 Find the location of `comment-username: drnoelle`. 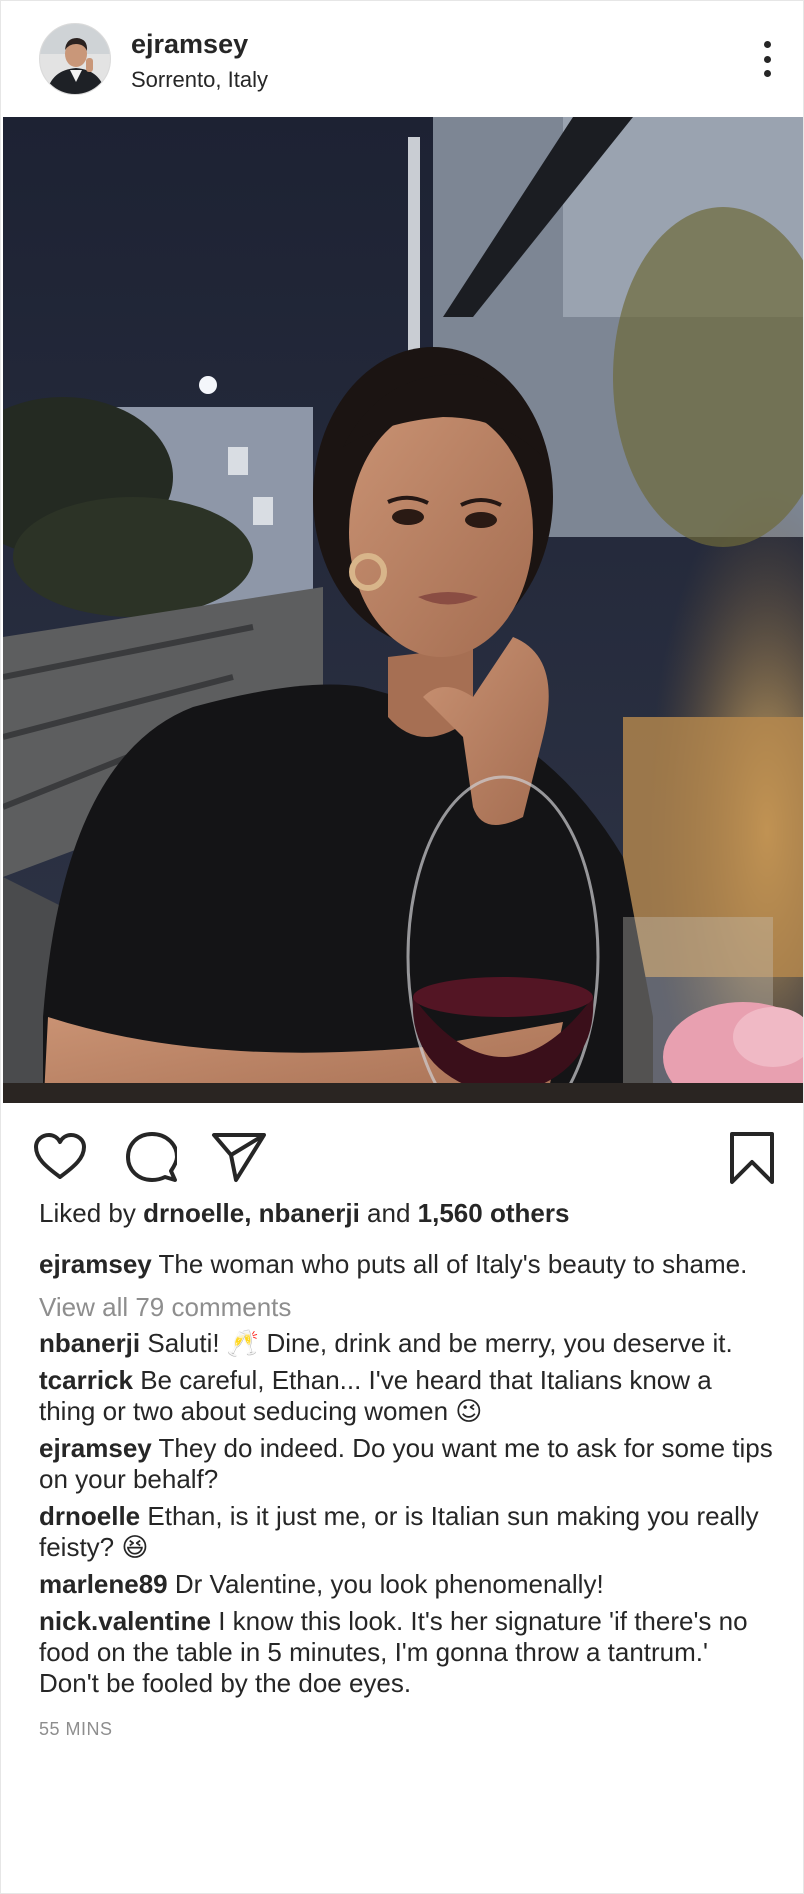

comment-username: drnoelle is located at coordinates (89, 1516).